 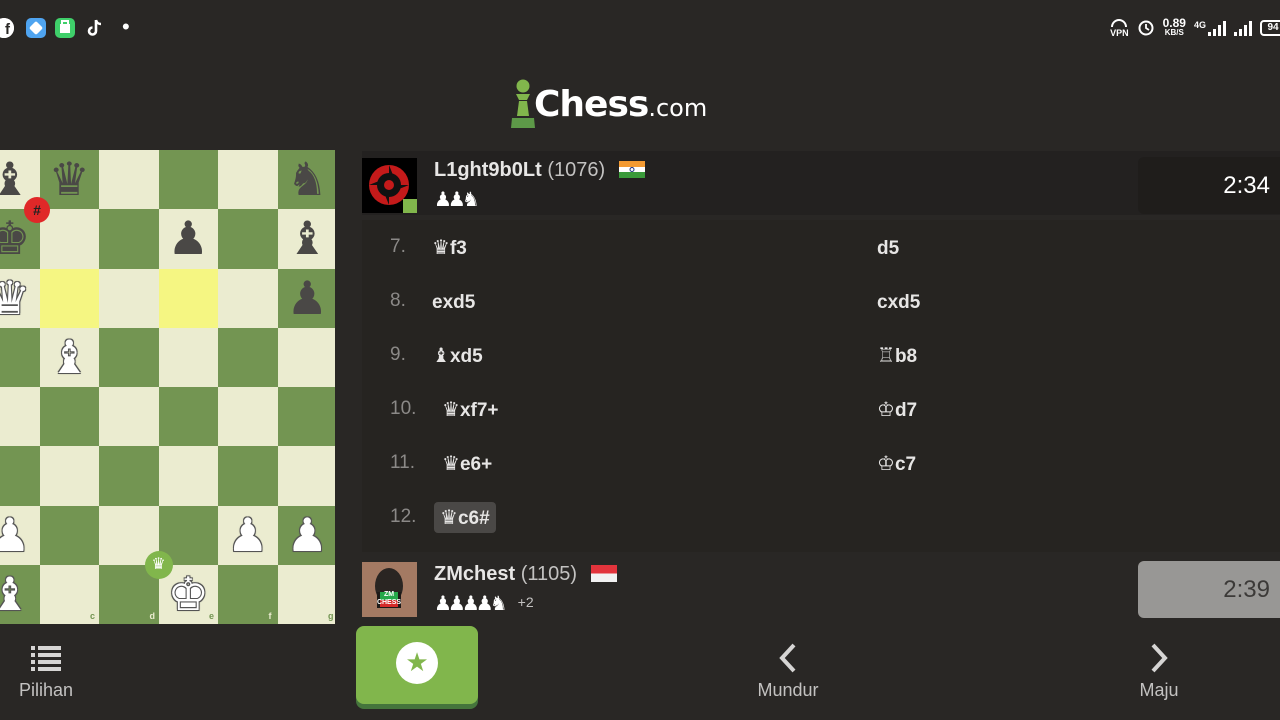 What do you see at coordinates (525, 602) in the screenshot?
I see `material-advantage: +2` at bounding box center [525, 602].